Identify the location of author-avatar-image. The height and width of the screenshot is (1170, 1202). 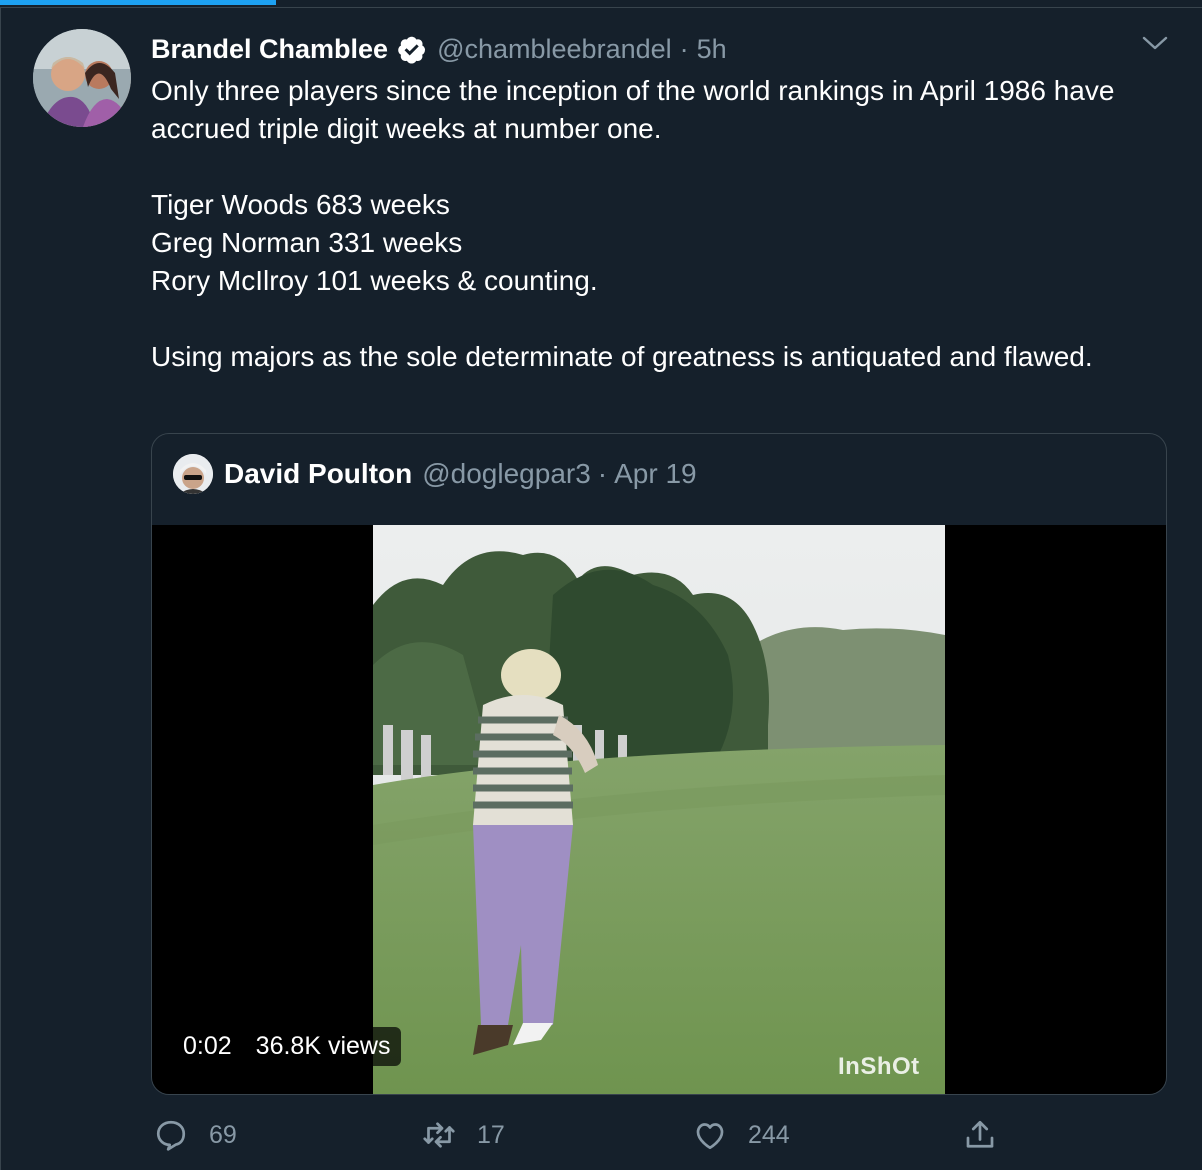
(82, 78).